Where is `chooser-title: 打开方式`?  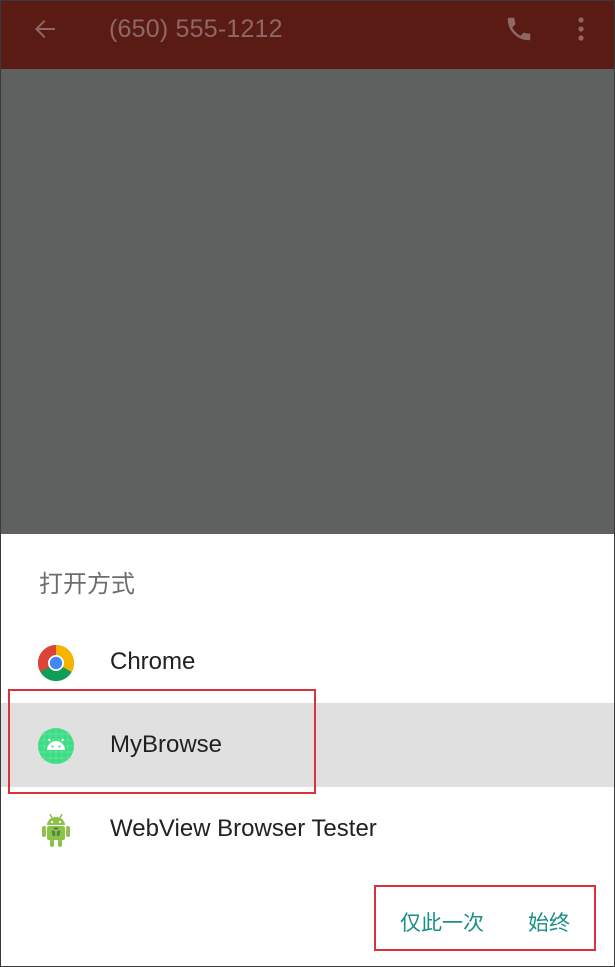 chooser-title: 打开方式 is located at coordinates (87, 584).